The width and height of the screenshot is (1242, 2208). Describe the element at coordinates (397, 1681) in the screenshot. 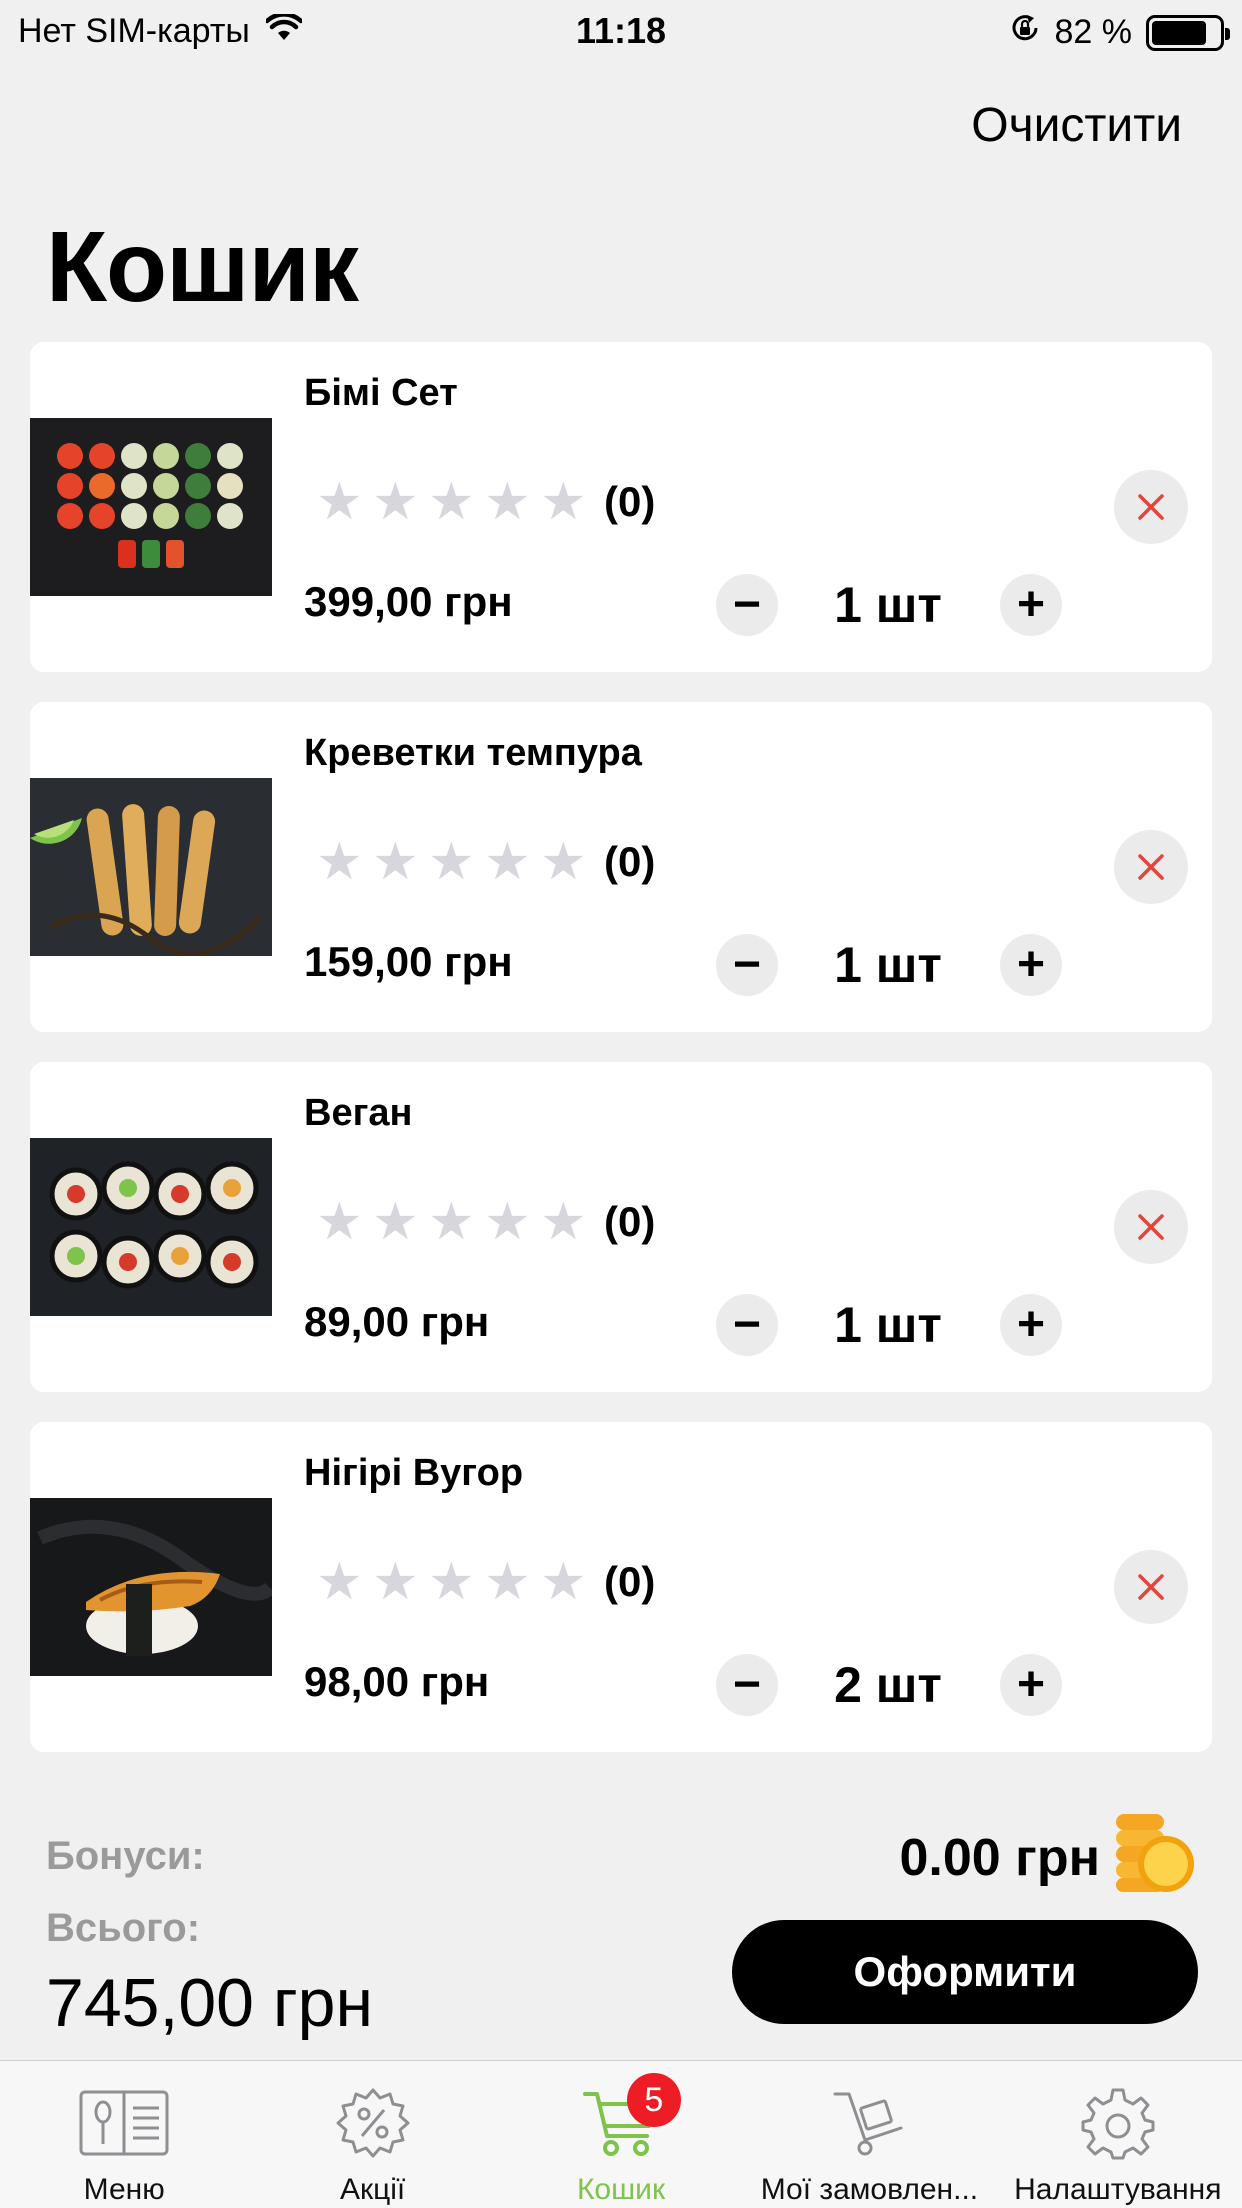

I see `item-price: 98,00 грн` at that location.